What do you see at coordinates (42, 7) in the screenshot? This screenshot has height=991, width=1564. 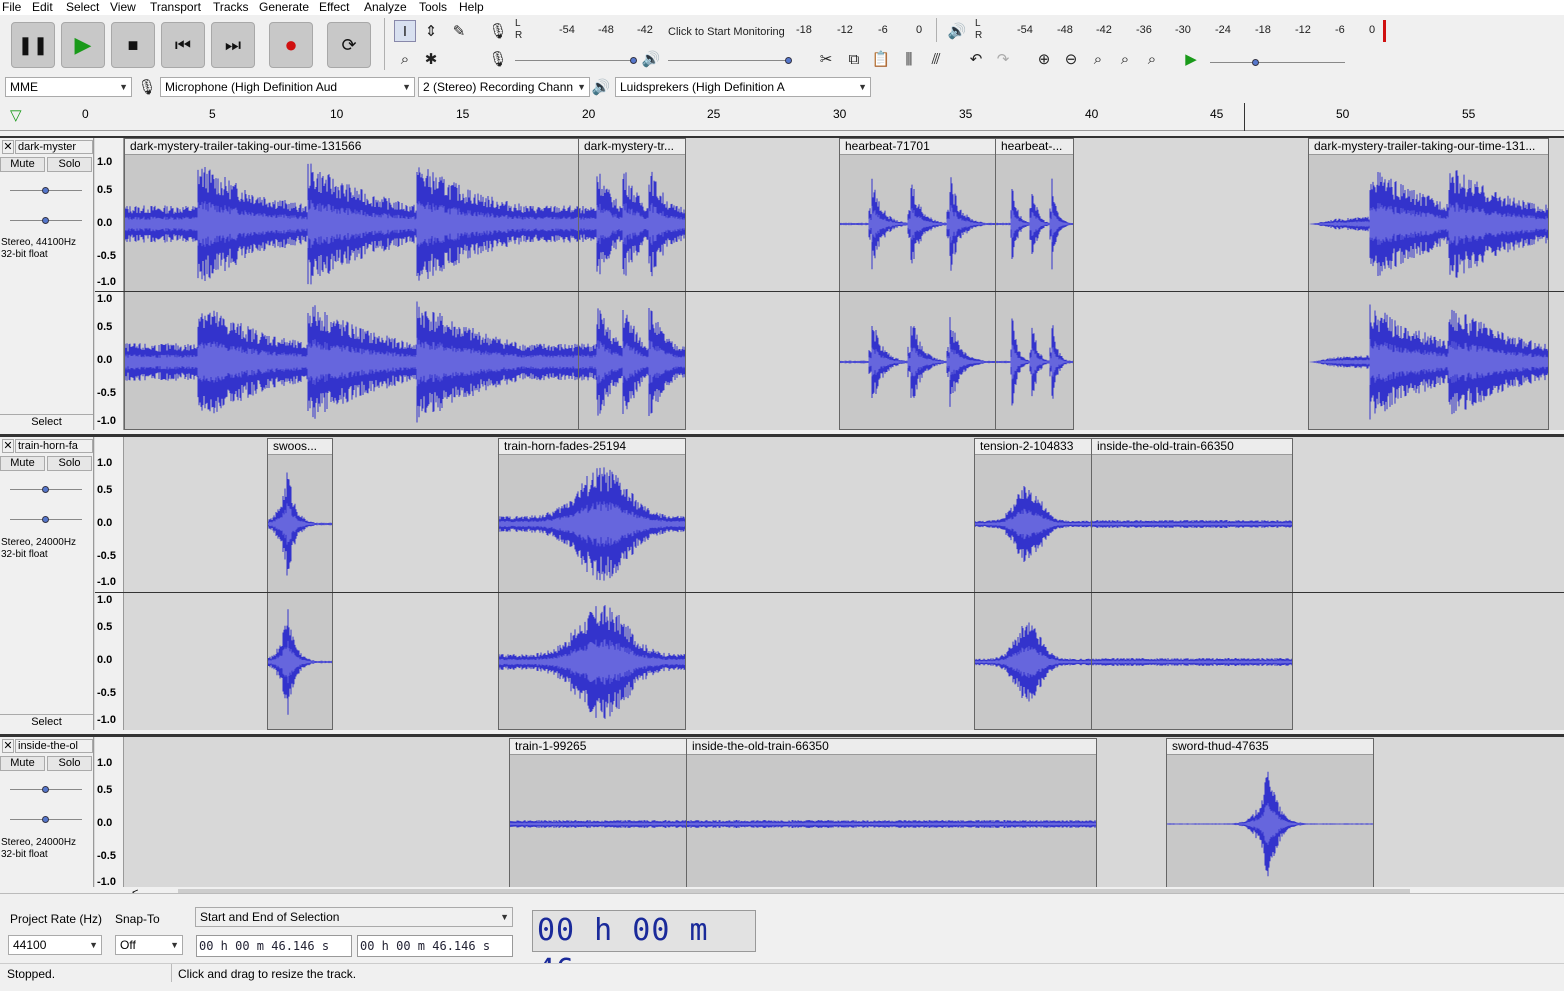 I see `menu-edit: Edit` at bounding box center [42, 7].